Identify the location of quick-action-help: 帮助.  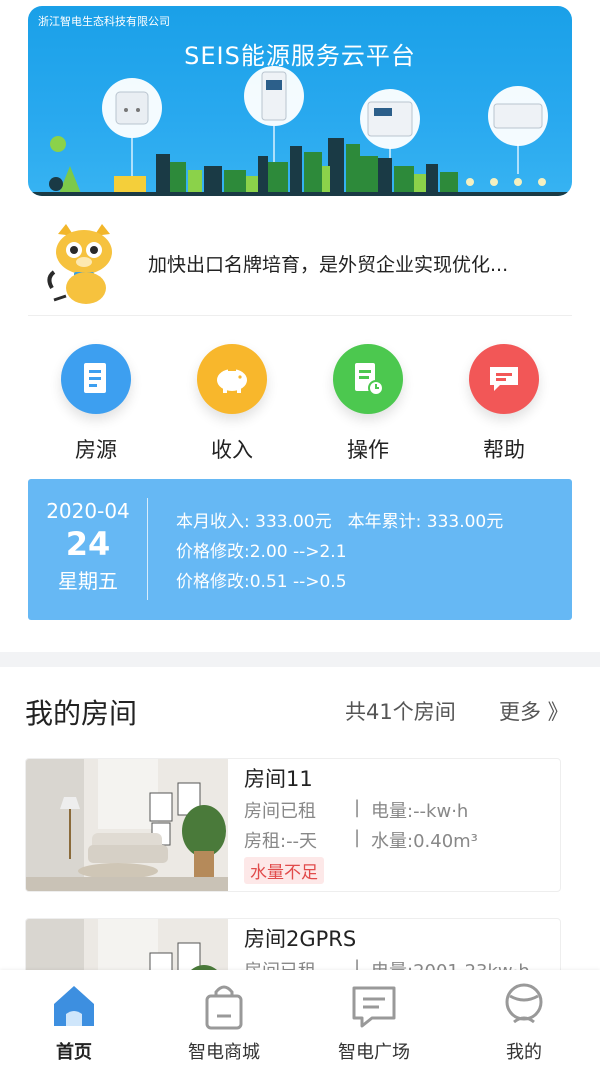
(504, 404).